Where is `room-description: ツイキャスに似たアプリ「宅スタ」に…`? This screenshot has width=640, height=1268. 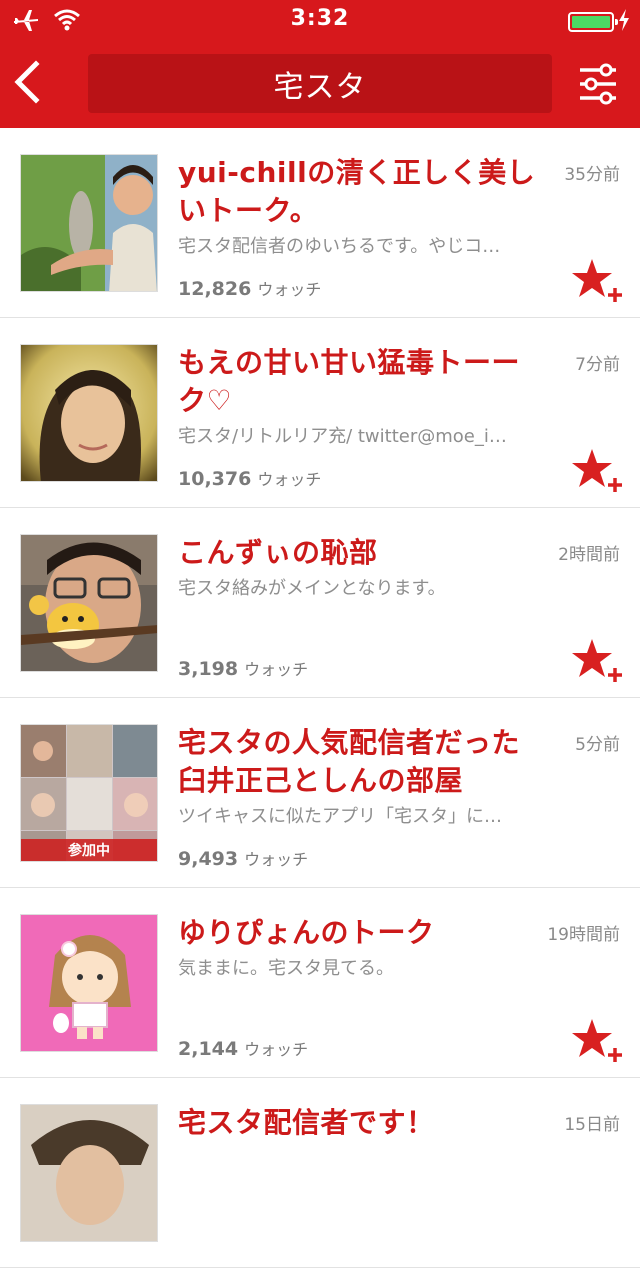
room-description: ツイキャスに似たアプリ「宅スタ」に… is located at coordinates (340, 816).